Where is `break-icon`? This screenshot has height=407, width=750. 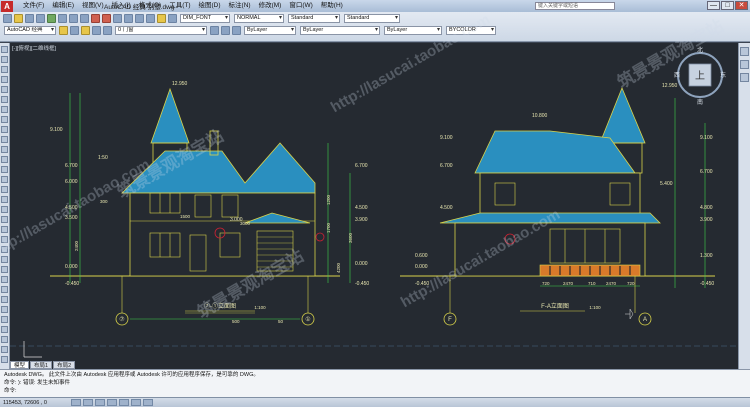 break-icon is located at coordinates (4, 339).